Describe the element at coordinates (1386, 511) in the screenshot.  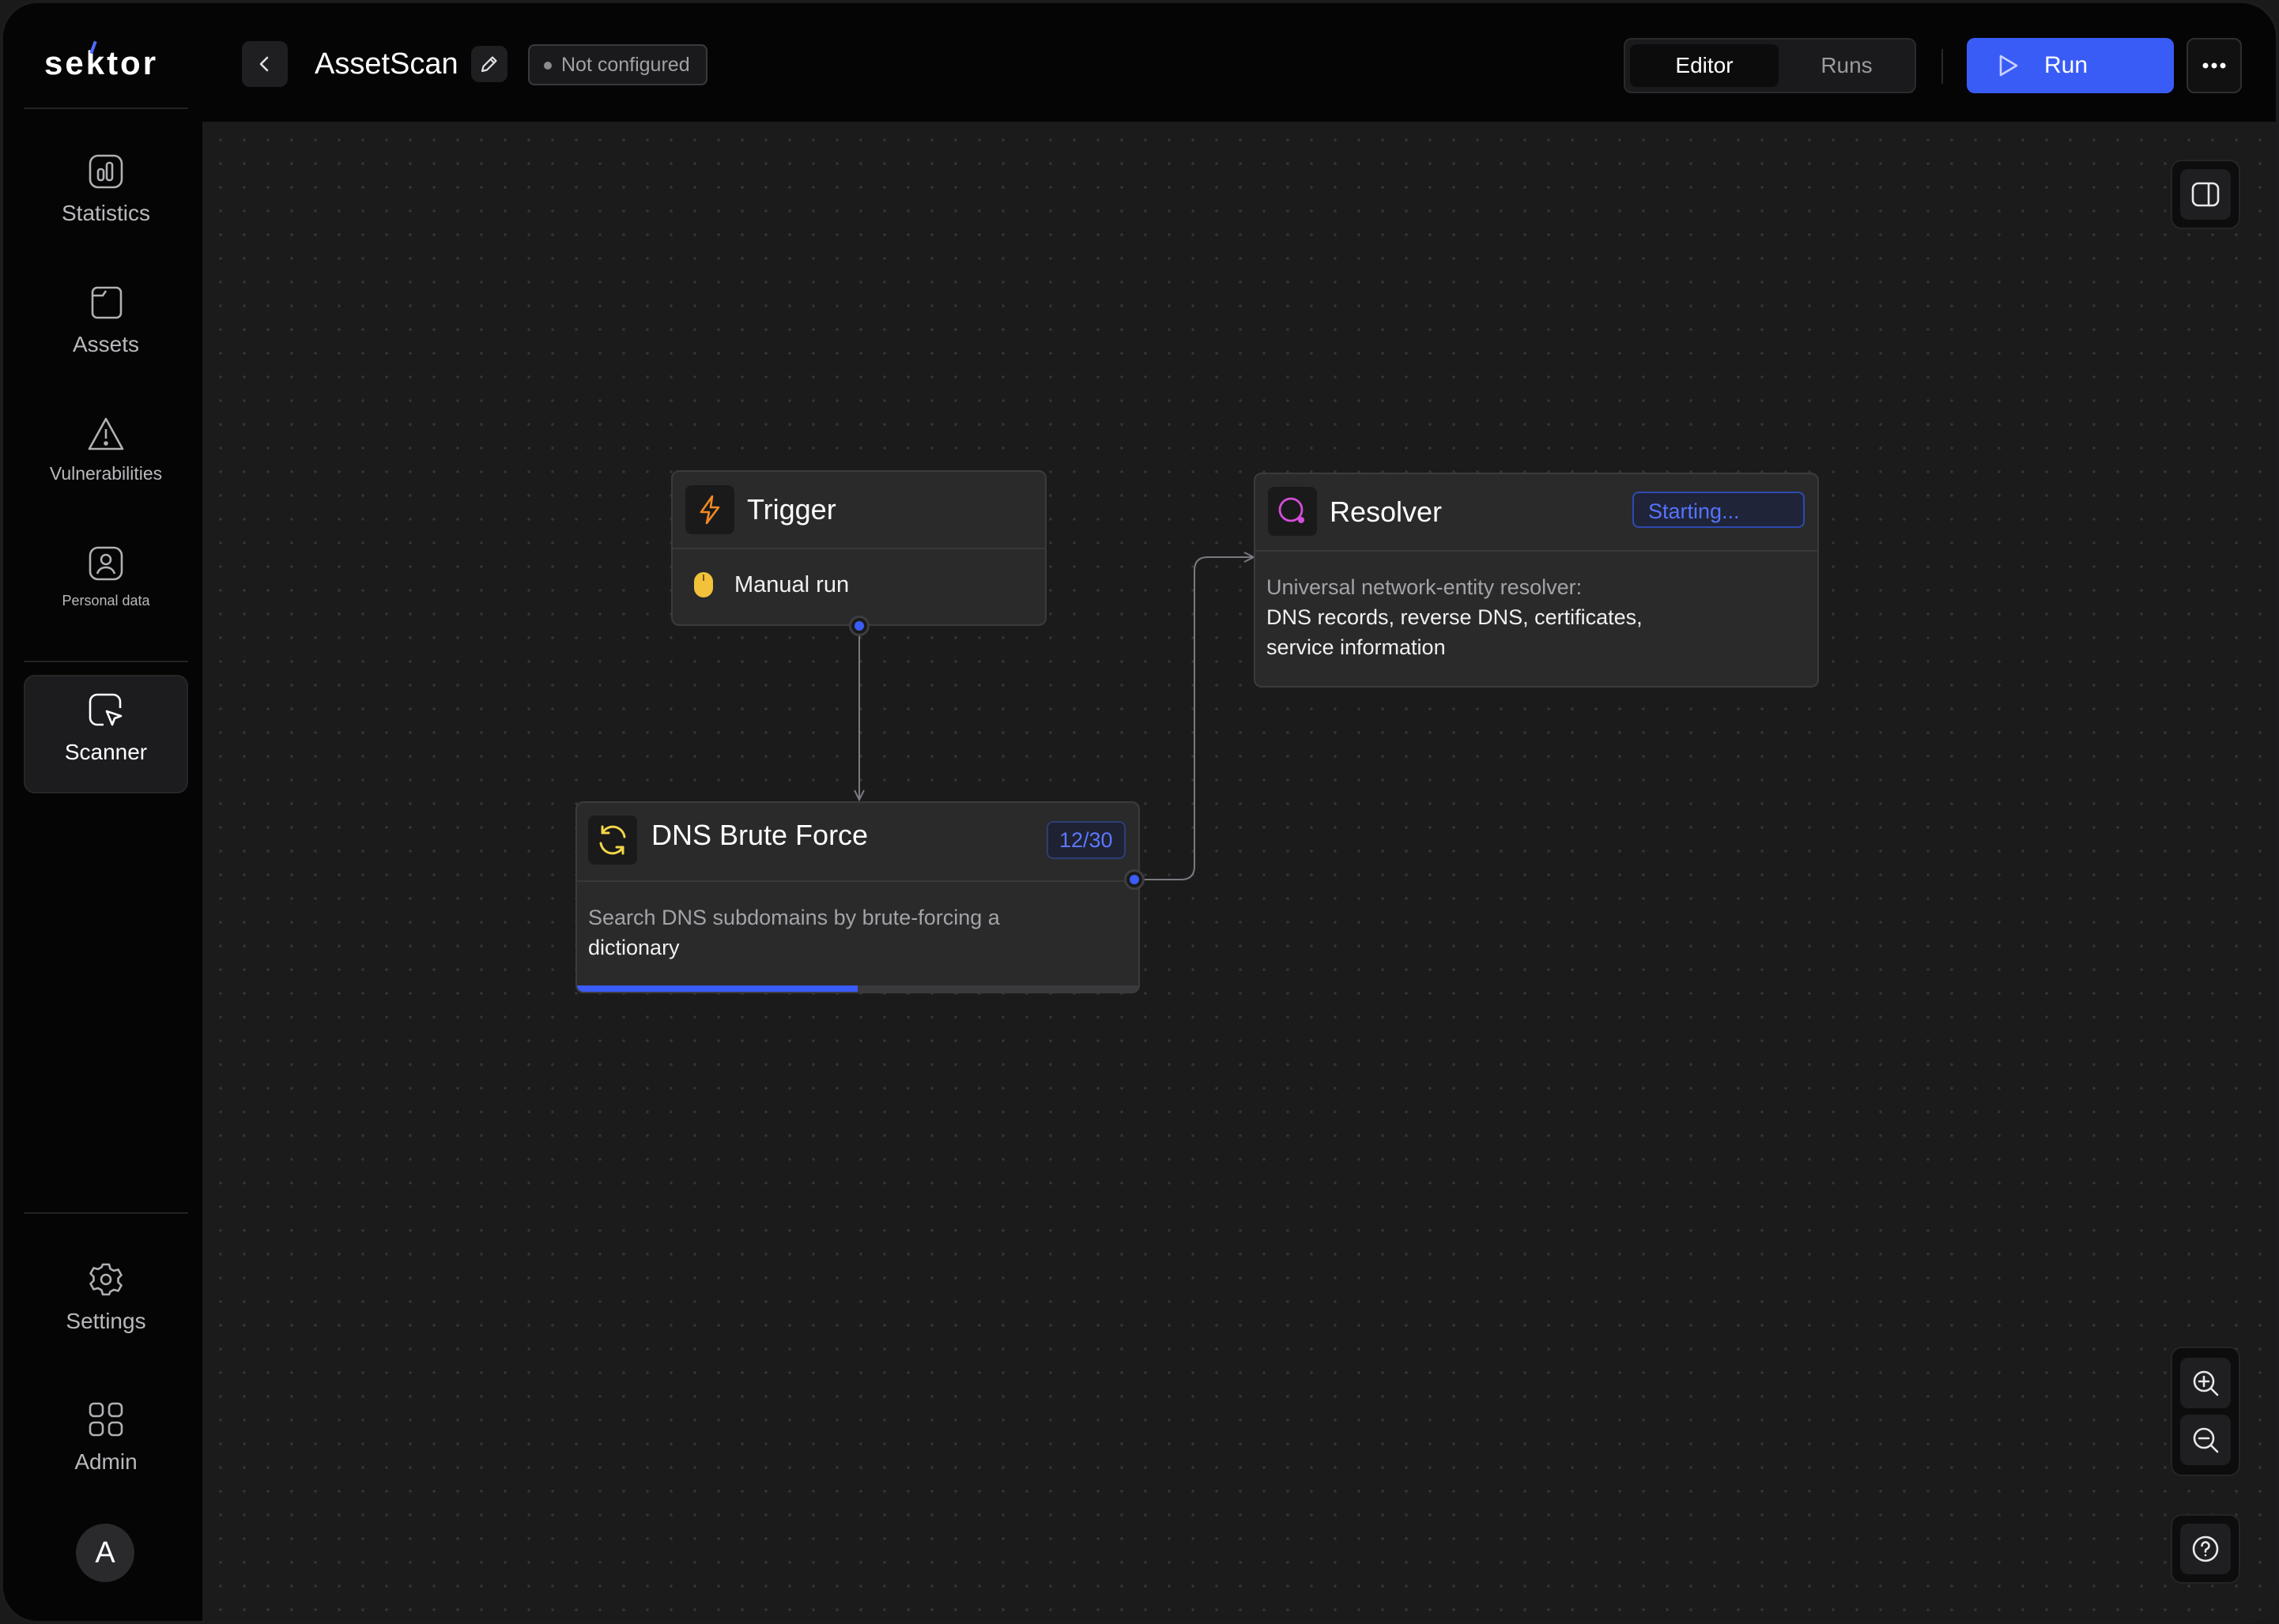
I see `node-title: Resolver` at that location.